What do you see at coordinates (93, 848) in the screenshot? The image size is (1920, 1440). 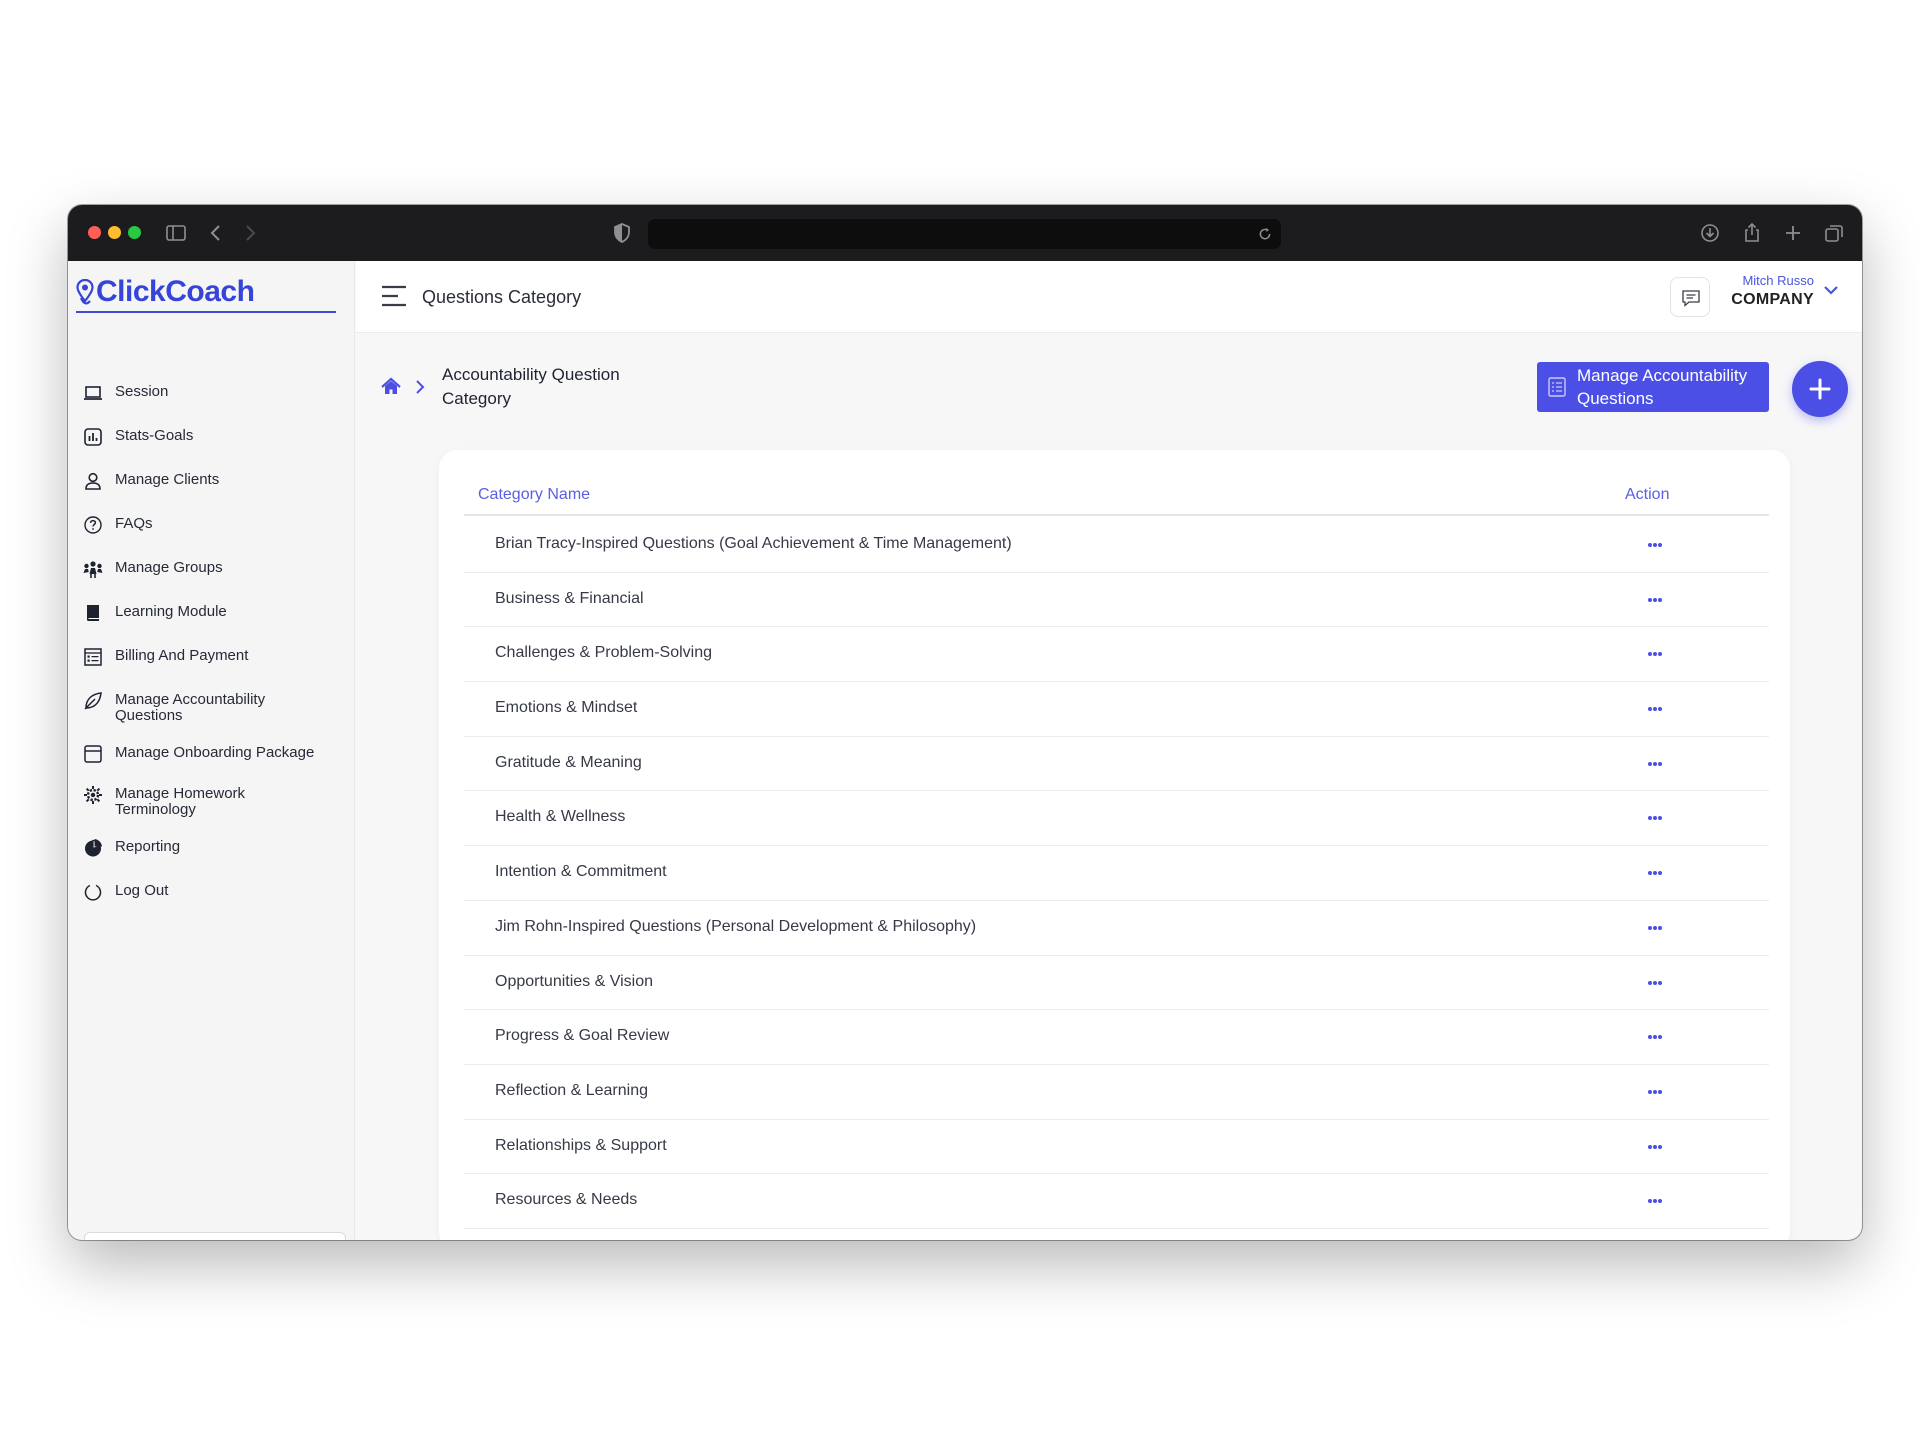 I see `pie-chart-icon` at bounding box center [93, 848].